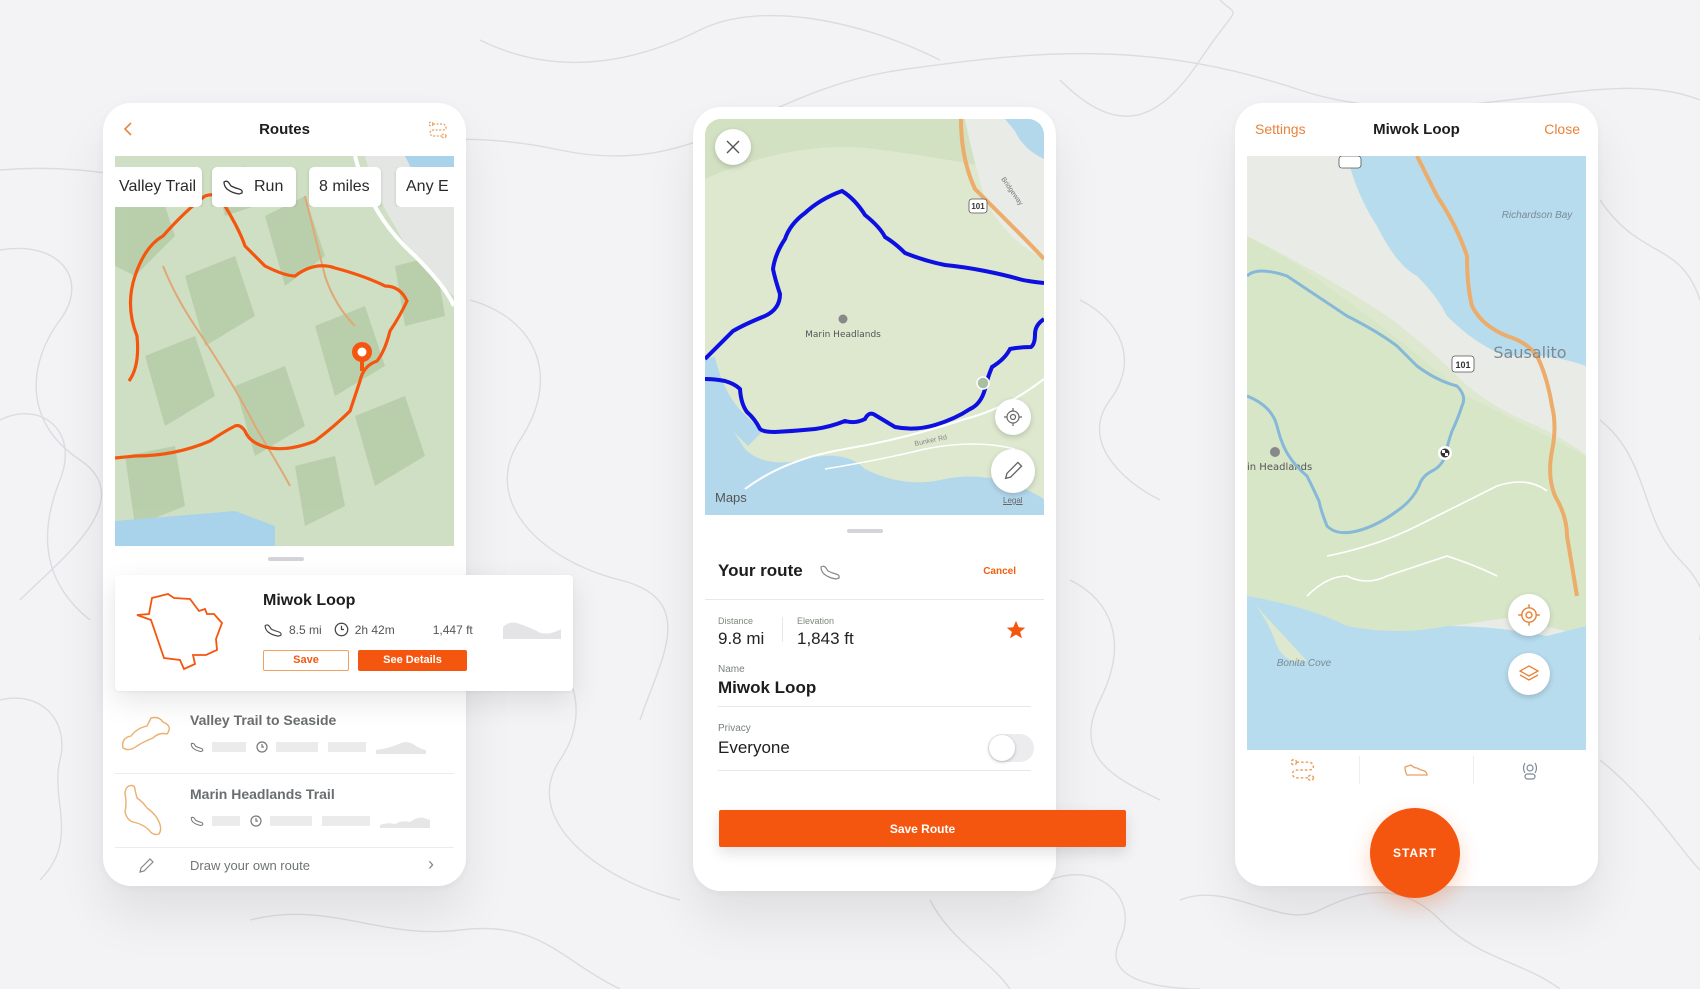 This screenshot has width=1700, height=989. I want to click on tab-activity, so click(1417, 770).